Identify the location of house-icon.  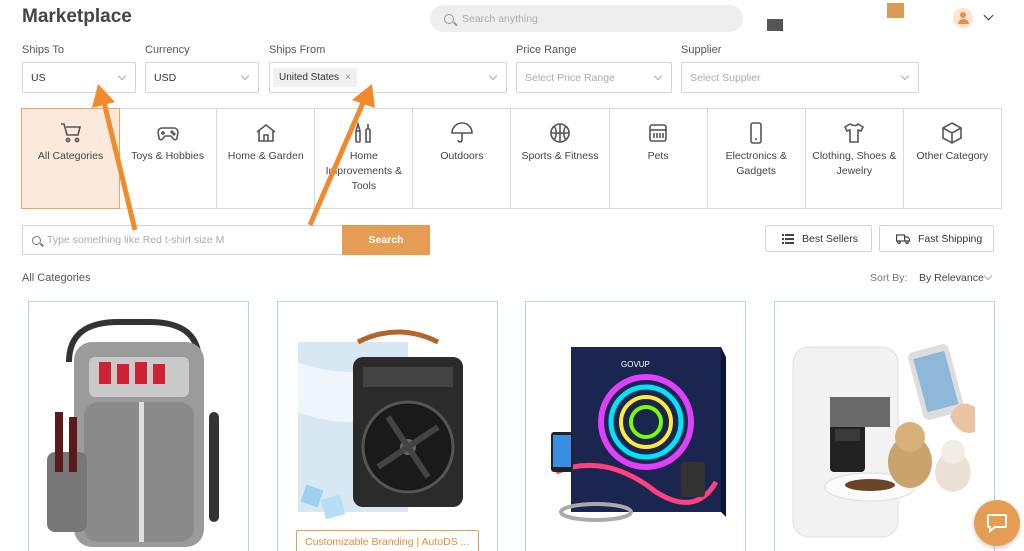
(266, 132).